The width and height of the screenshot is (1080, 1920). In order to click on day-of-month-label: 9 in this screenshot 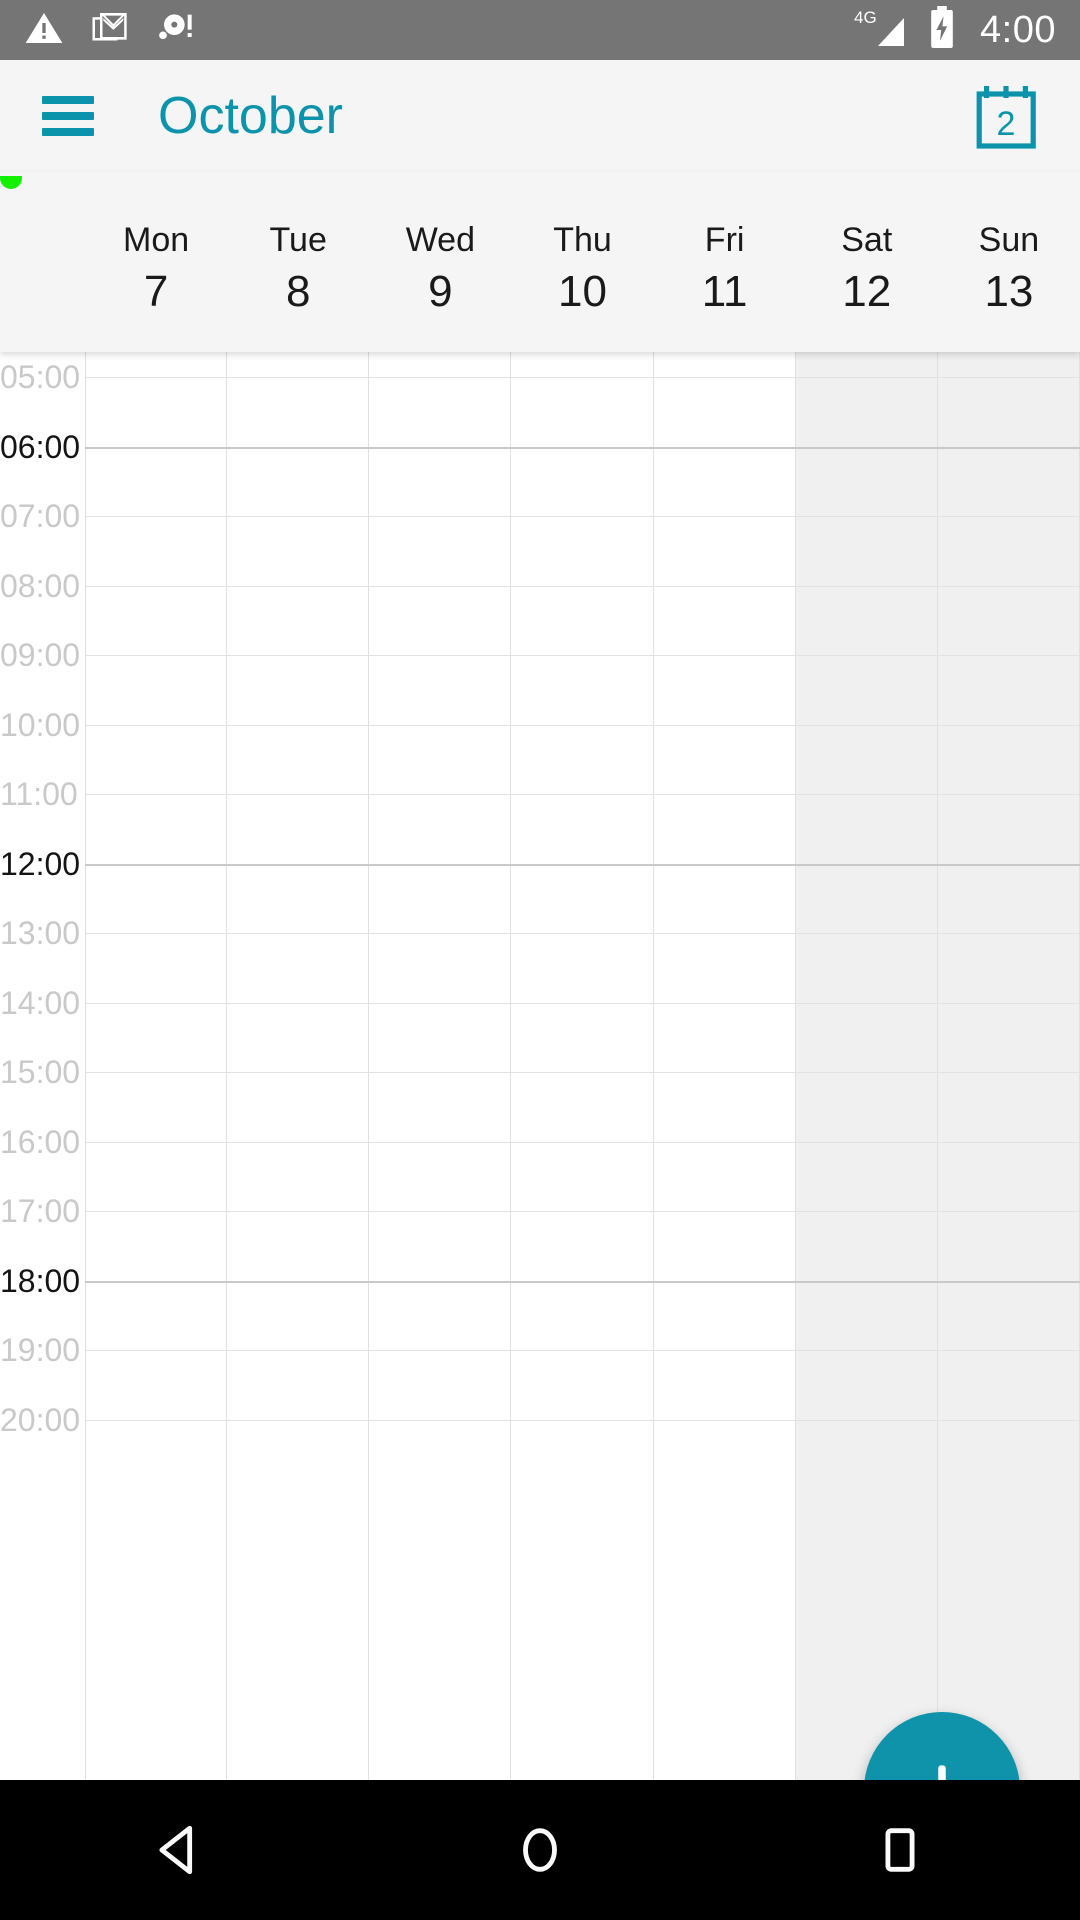, I will do `click(440, 291)`.